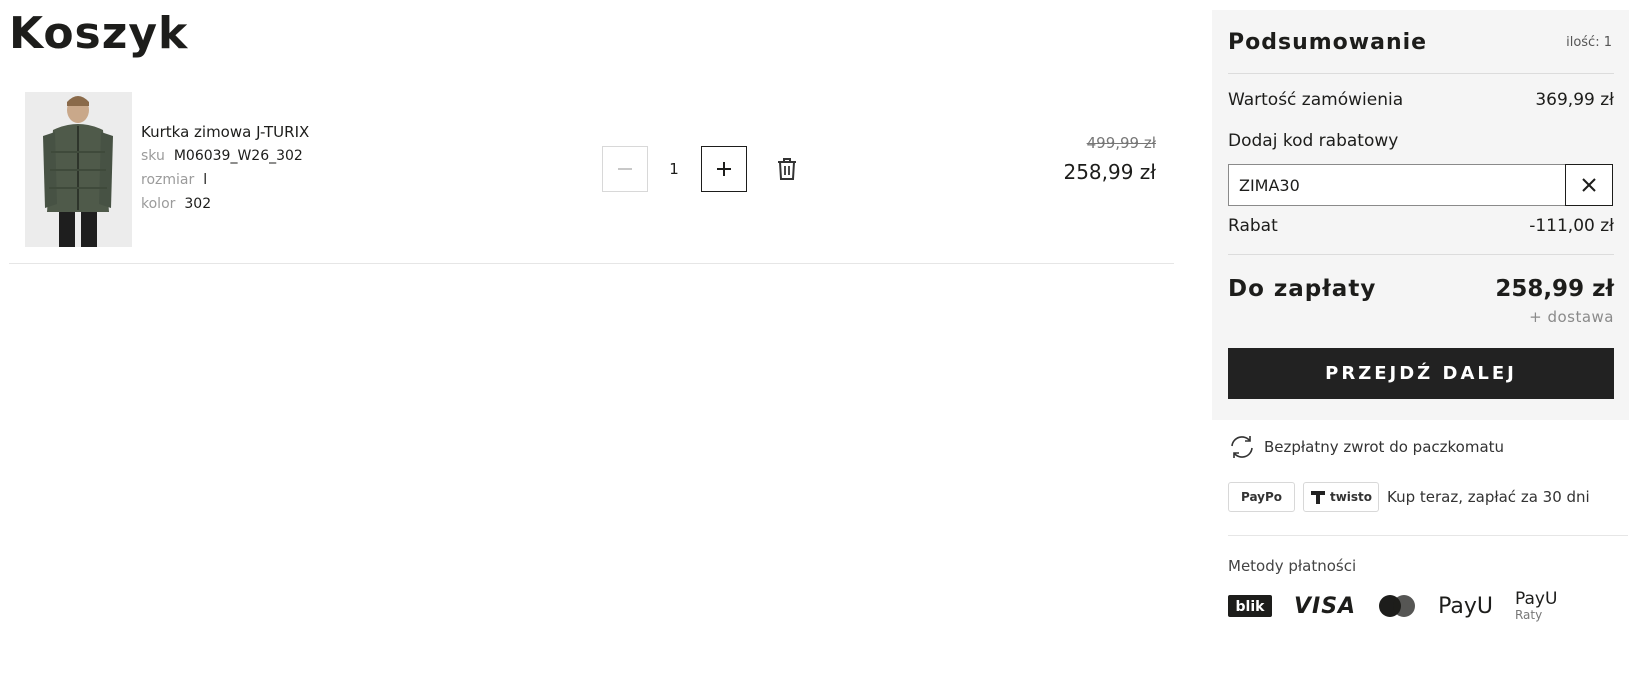 This screenshot has height=673, width=1639. What do you see at coordinates (225, 204) in the screenshot?
I see `product-color: kolor 302` at bounding box center [225, 204].